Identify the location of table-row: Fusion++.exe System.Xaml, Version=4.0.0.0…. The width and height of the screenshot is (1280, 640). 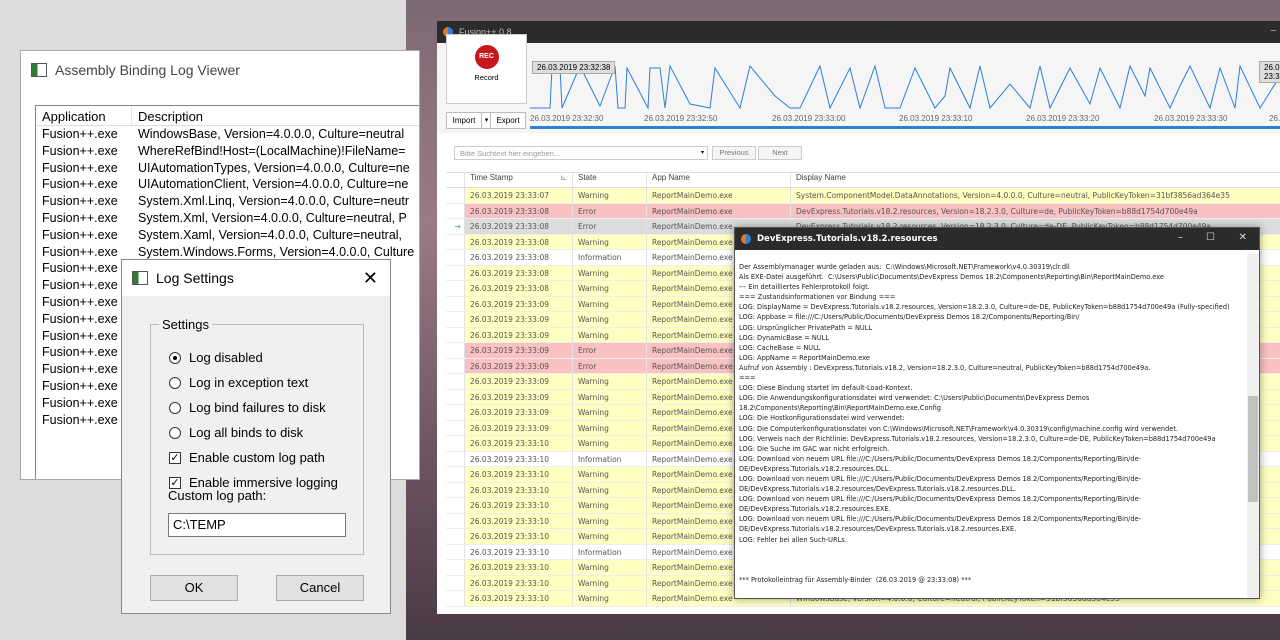
(227, 235).